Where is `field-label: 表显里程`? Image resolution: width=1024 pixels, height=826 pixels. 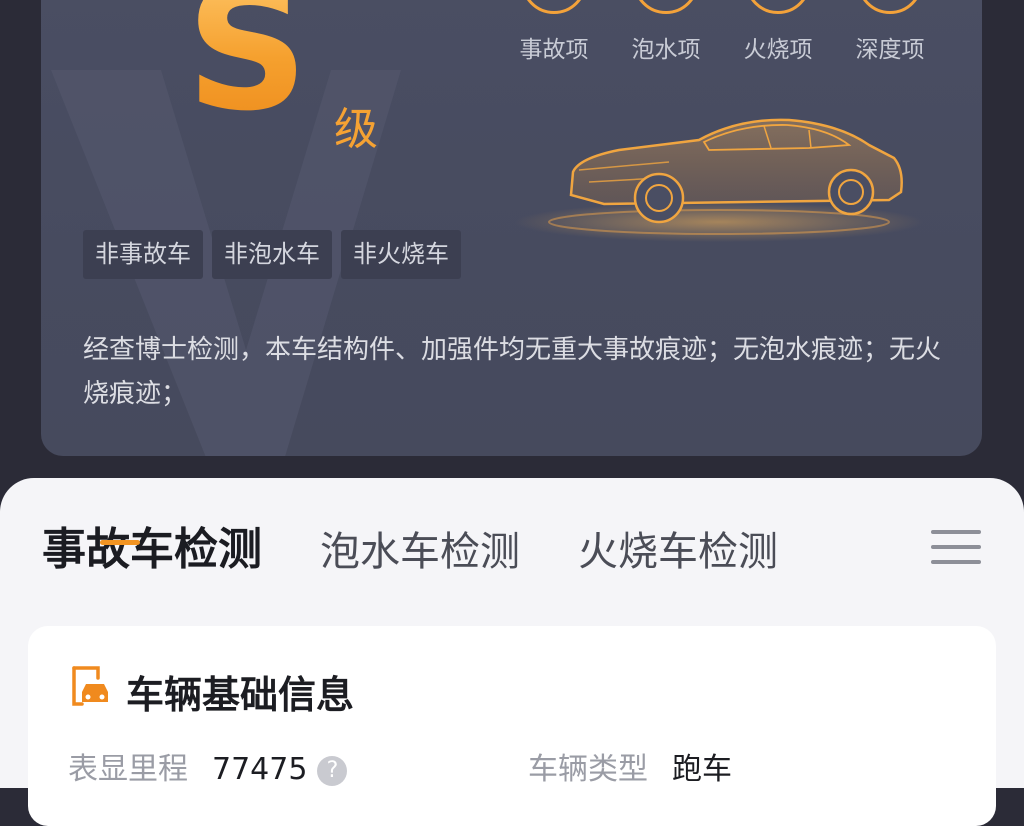 field-label: 表显里程 is located at coordinates (128, 769).